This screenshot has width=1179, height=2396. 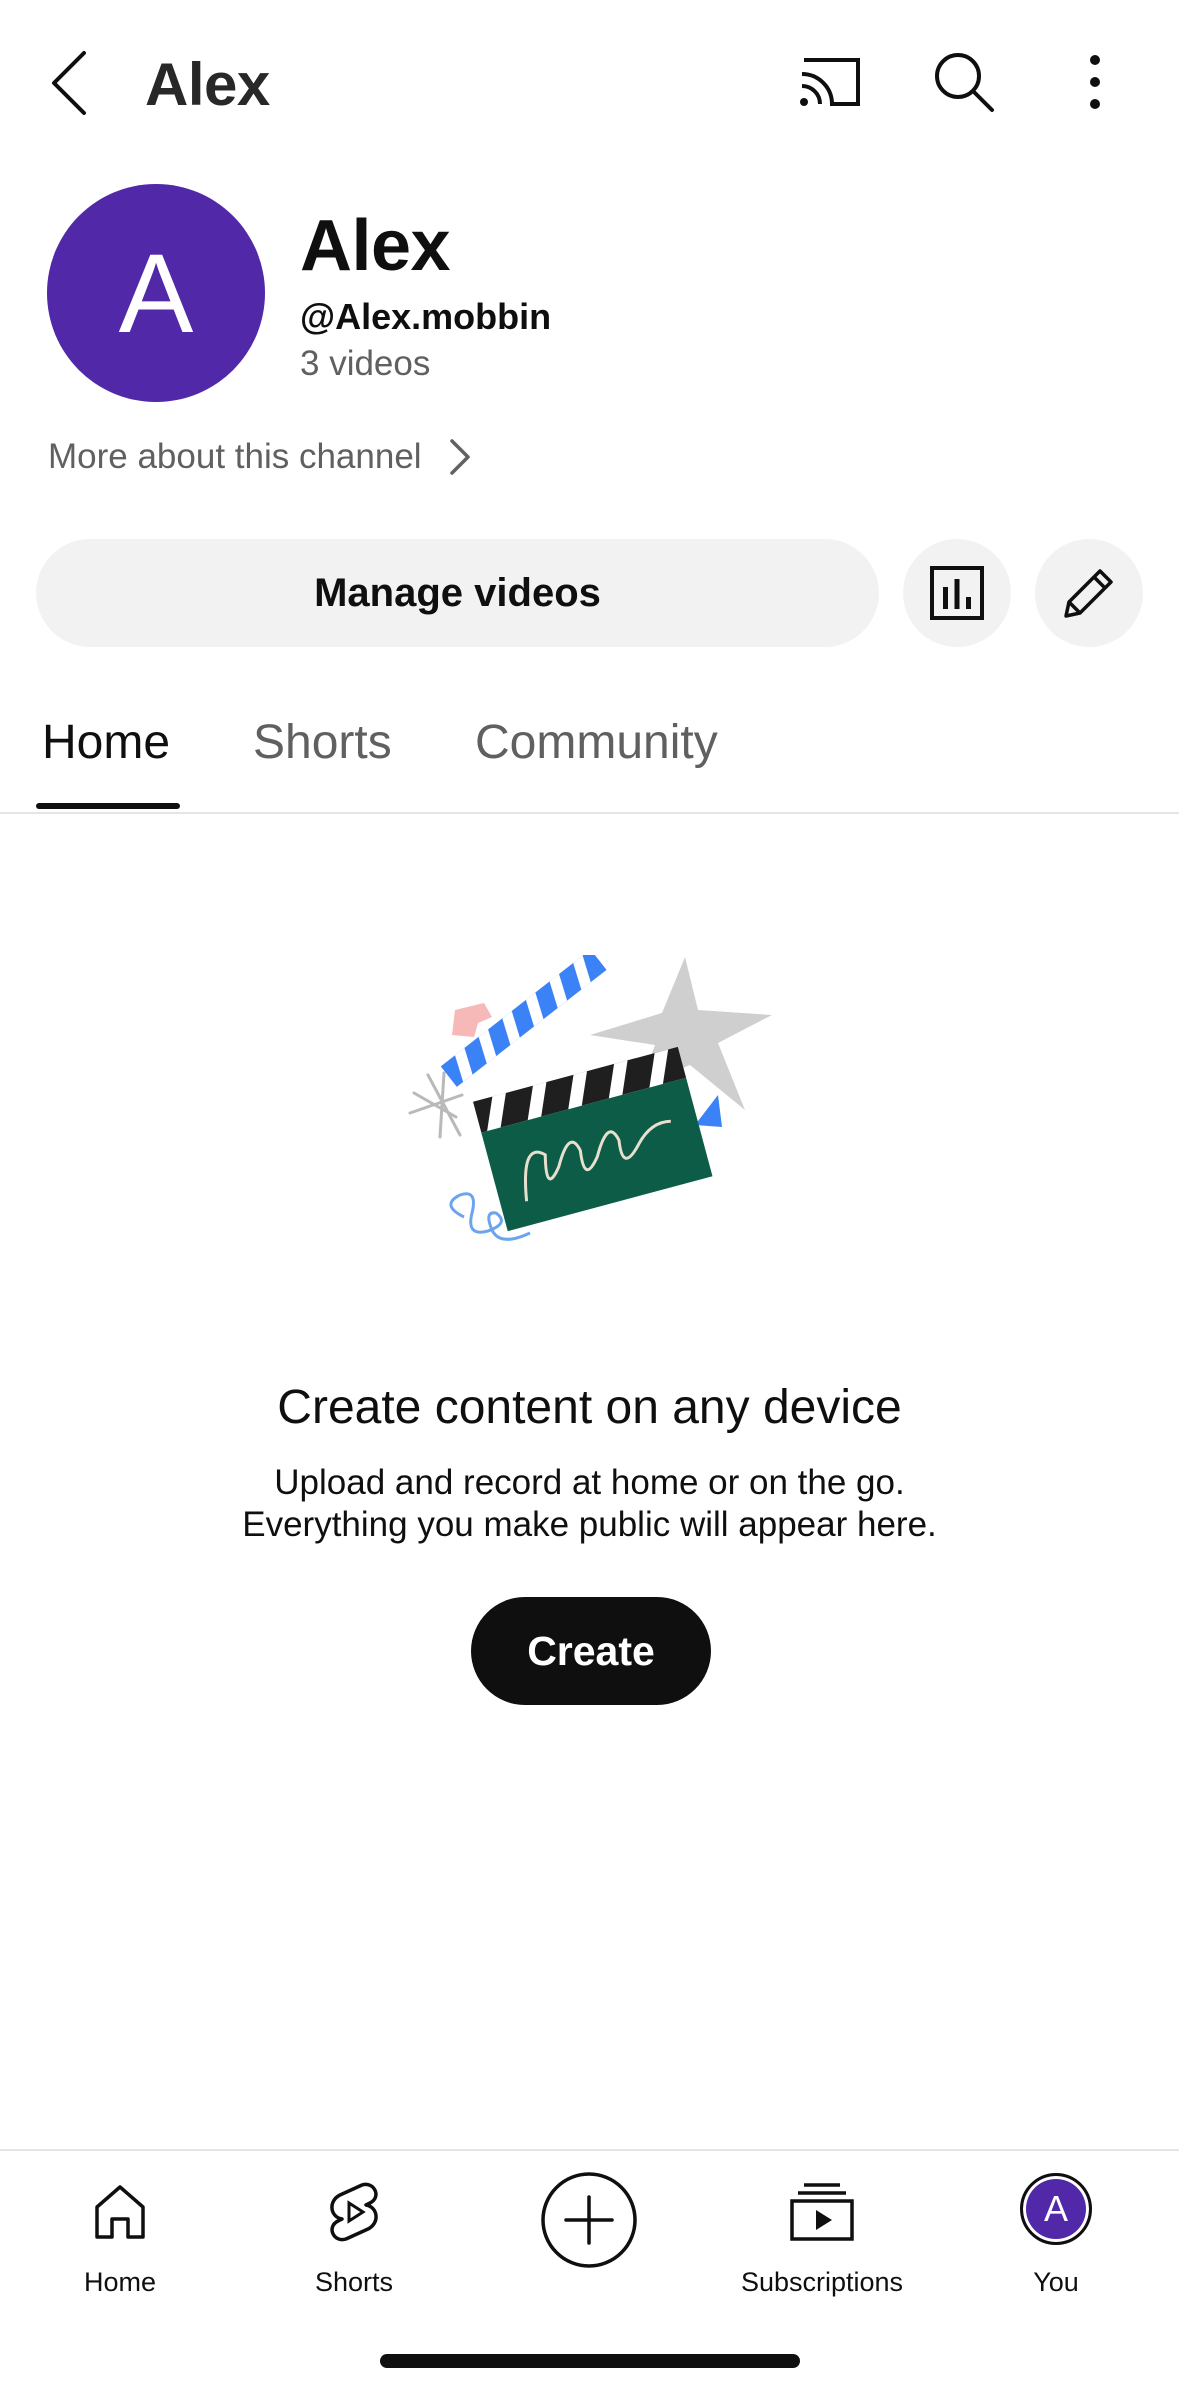 What do you see at coordinates (596, 742) in the screenshot?
I see `tab-community: Community` at bounding box center [596, 742].